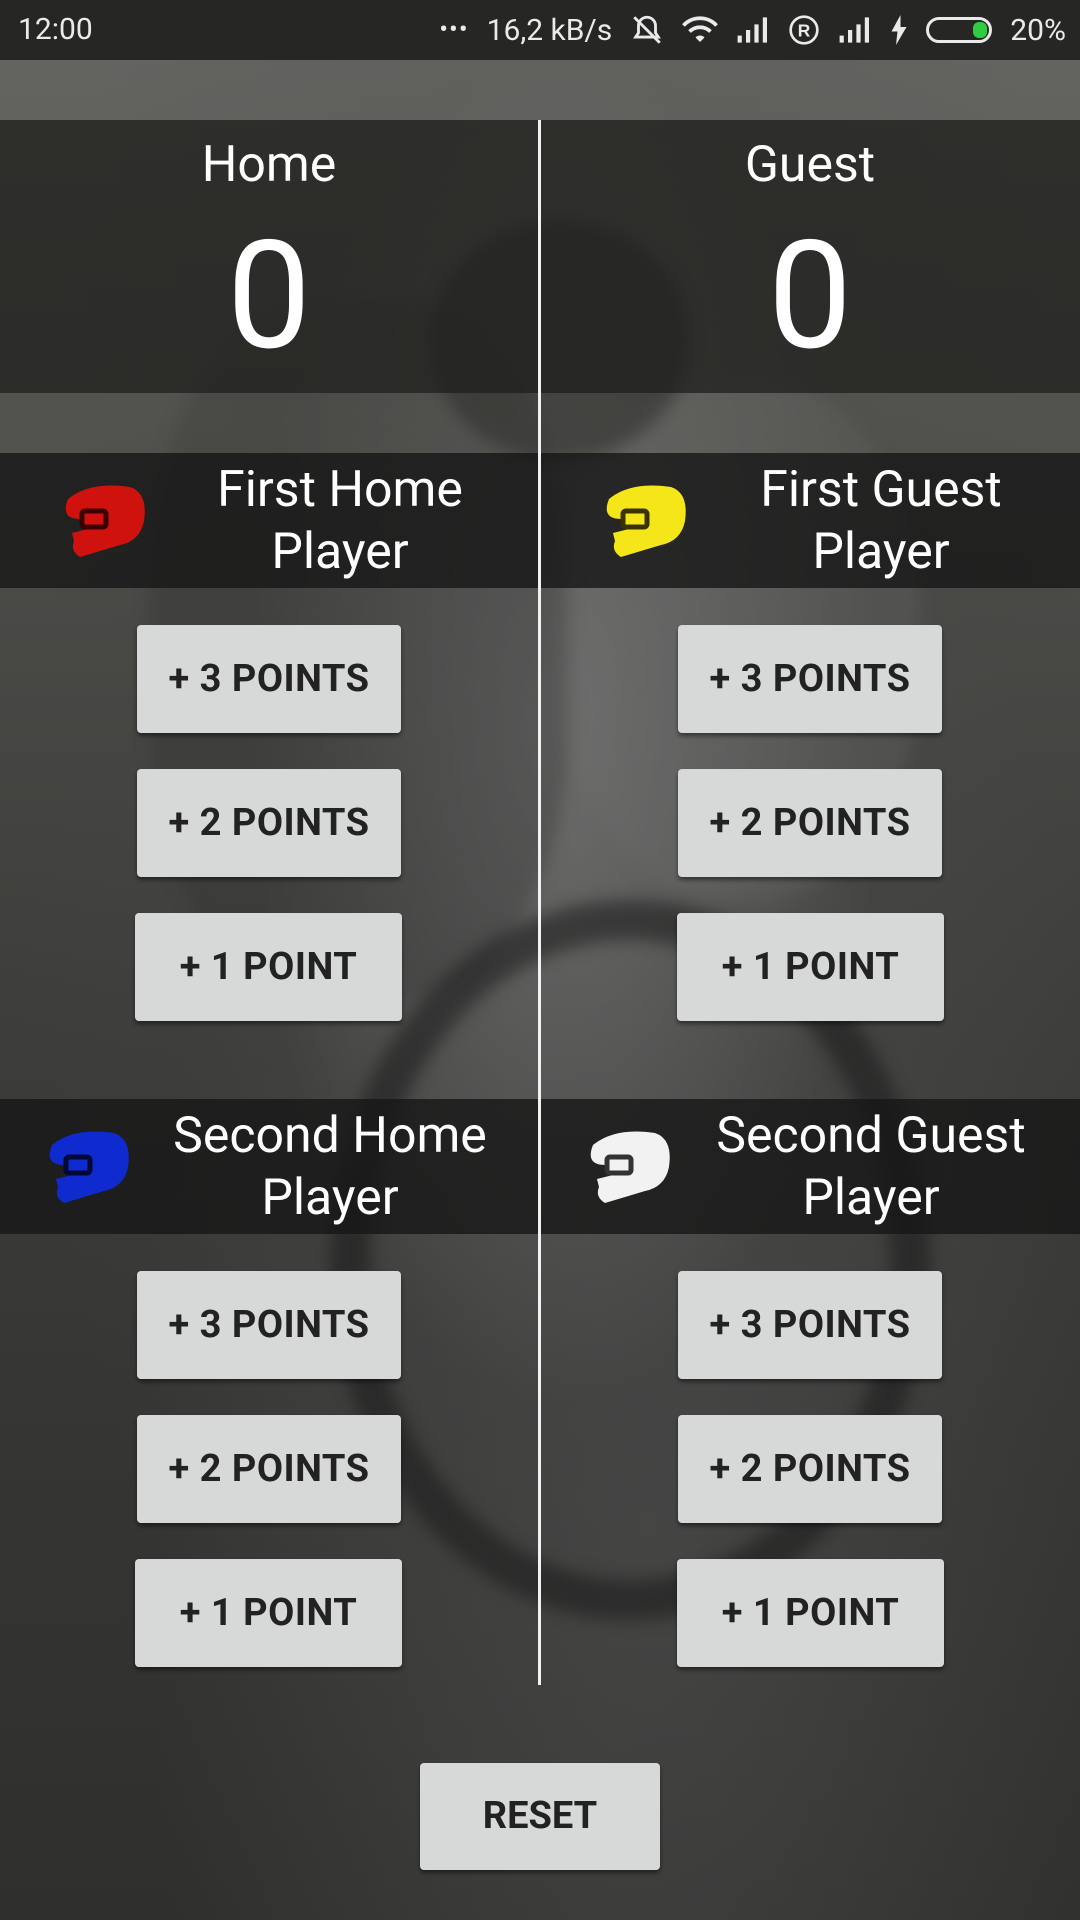  I want to click on first-home-player-title: First Home Player, so click(340, 521).